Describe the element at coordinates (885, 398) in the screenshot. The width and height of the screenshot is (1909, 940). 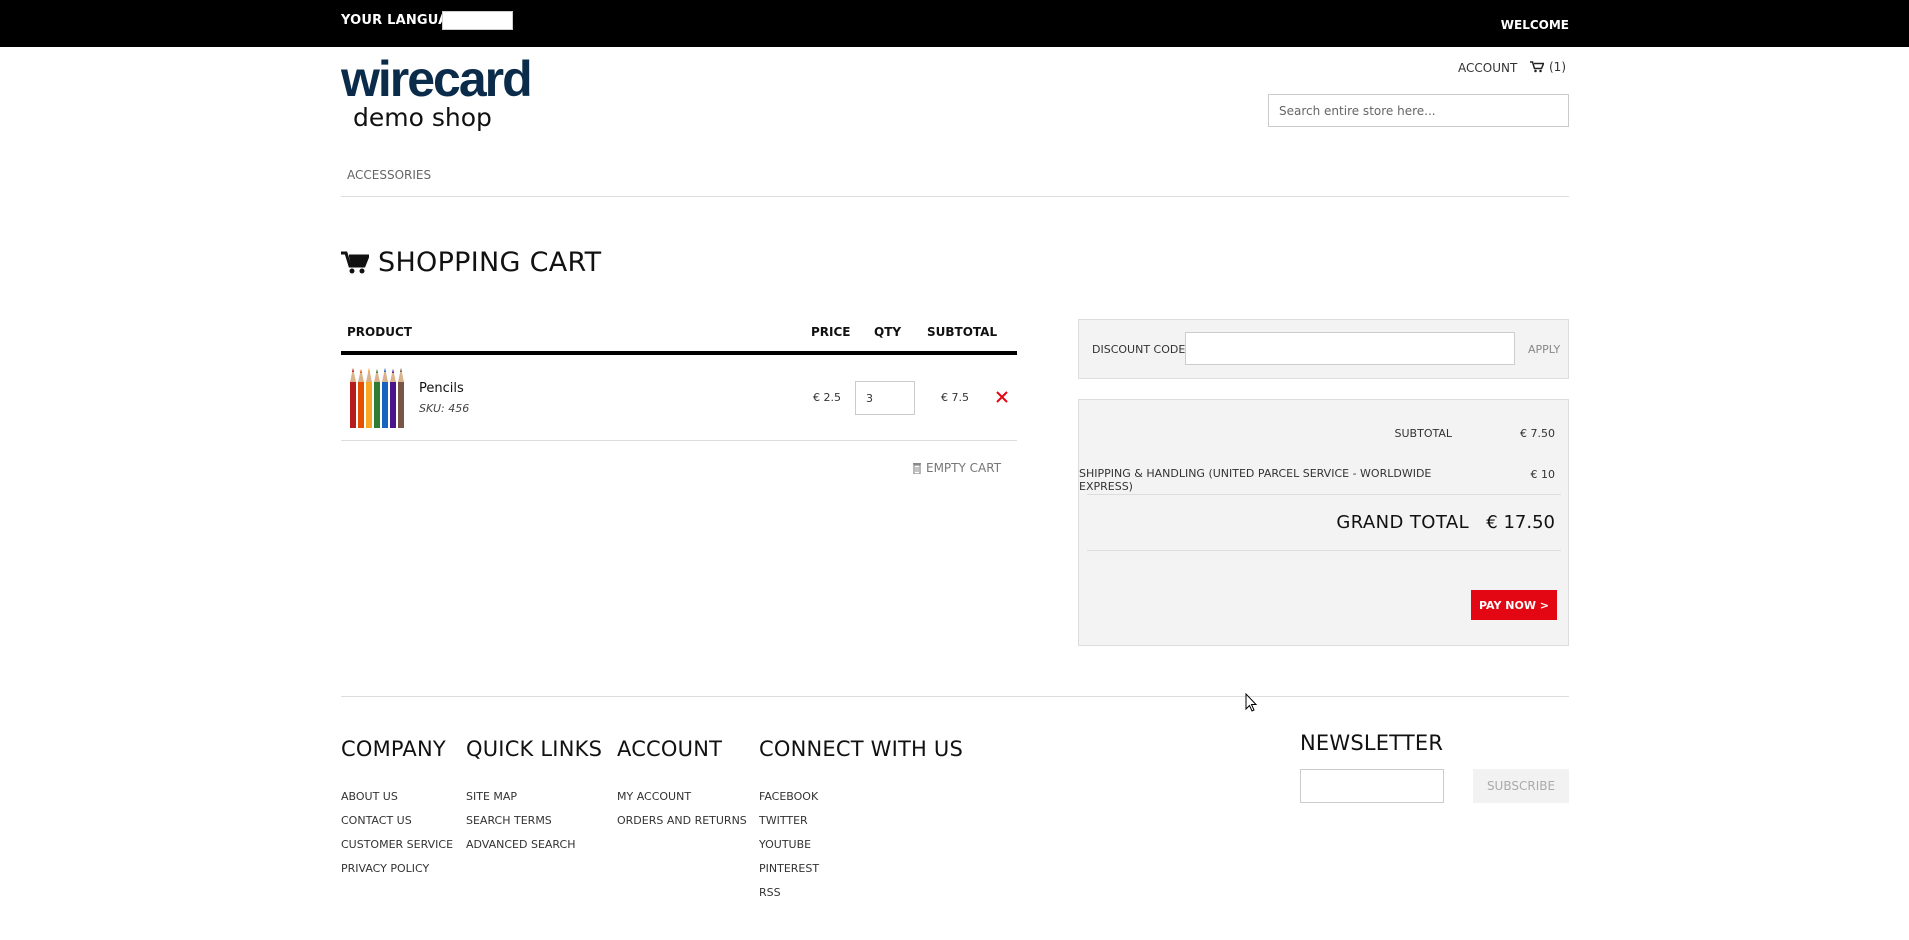
I see `quantity-input` at that location.